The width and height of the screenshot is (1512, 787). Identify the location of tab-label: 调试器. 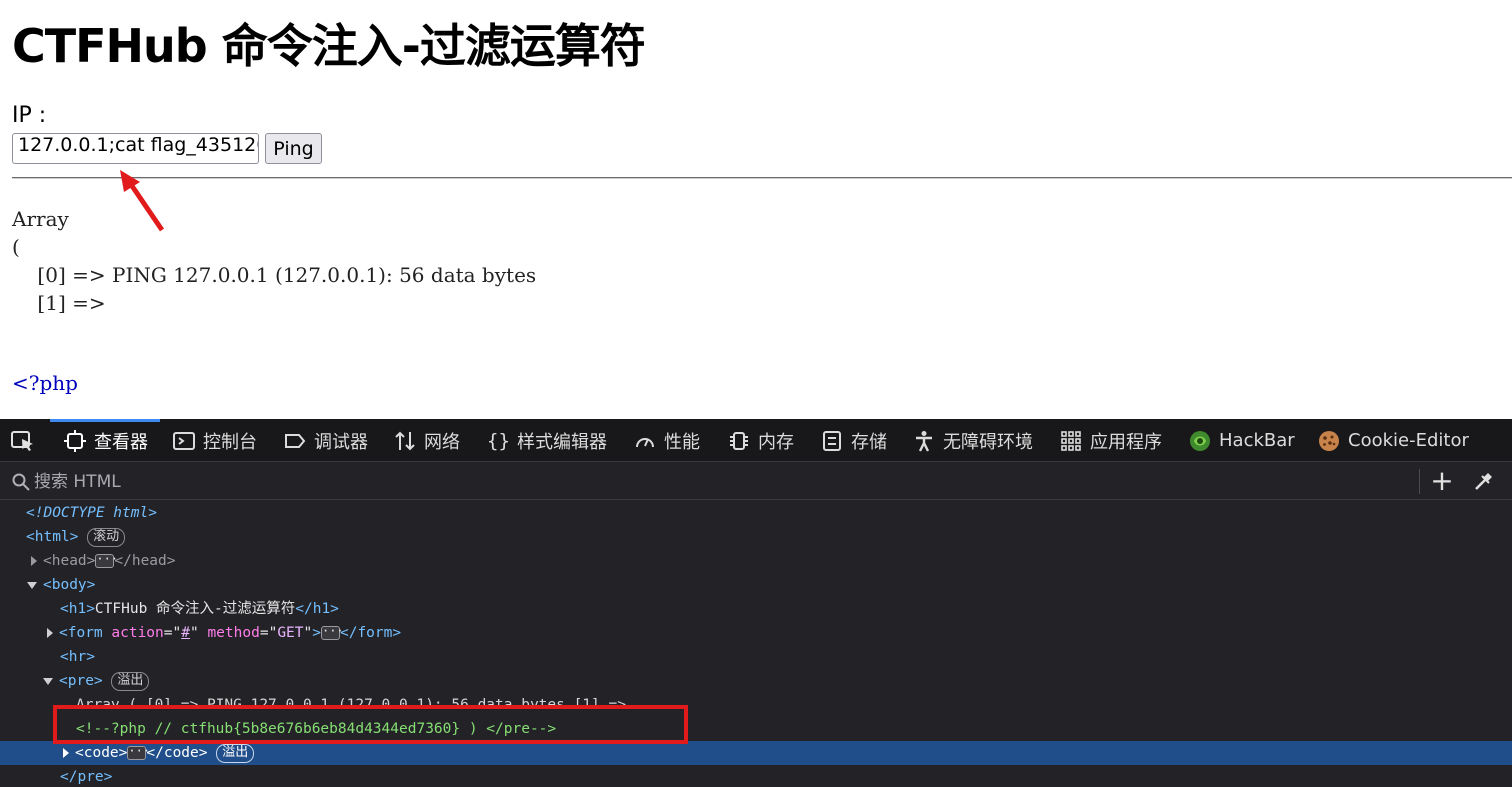
(341, 442).